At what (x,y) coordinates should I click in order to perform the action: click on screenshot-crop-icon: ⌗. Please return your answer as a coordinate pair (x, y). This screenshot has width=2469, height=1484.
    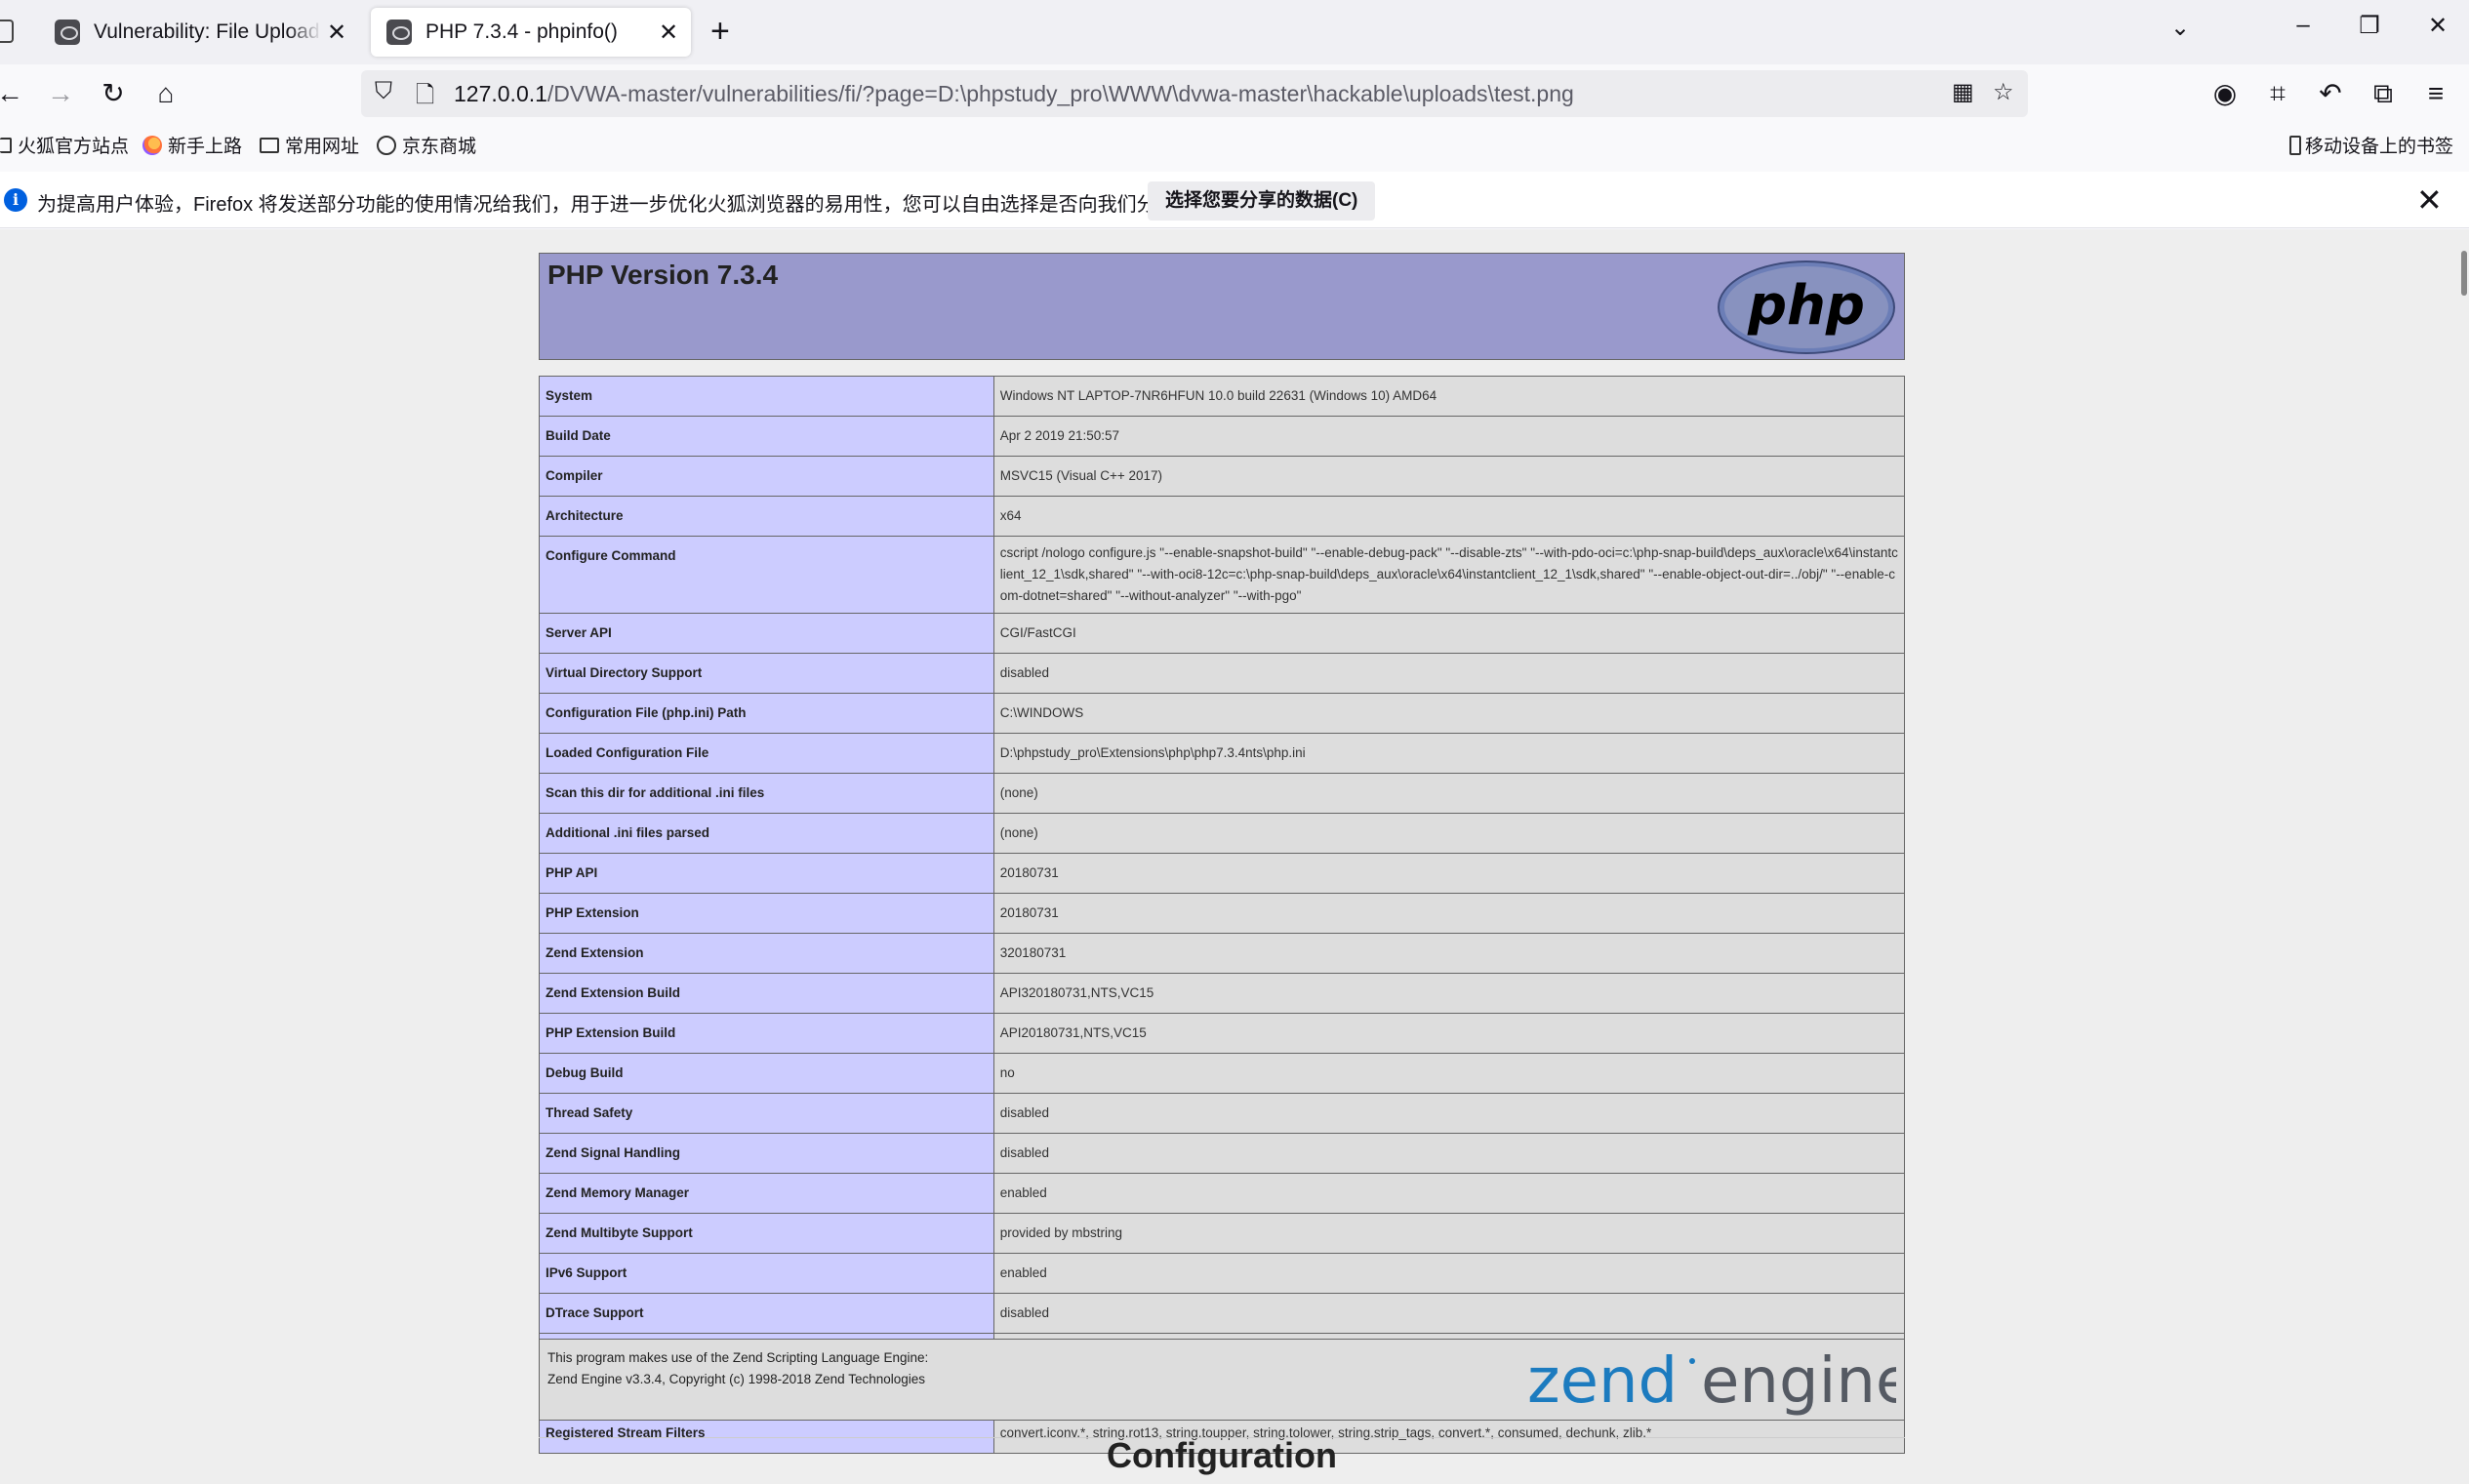
    Looking at the image, I should click on (2277, 93).